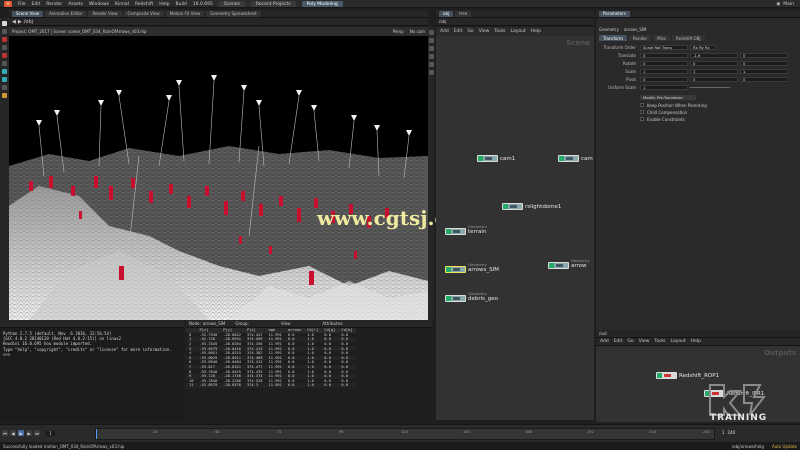  What do you see at coordinates (664, 55) in the screenshot?
I see `translate-x-field: 0` at bounding box center [664, 55].